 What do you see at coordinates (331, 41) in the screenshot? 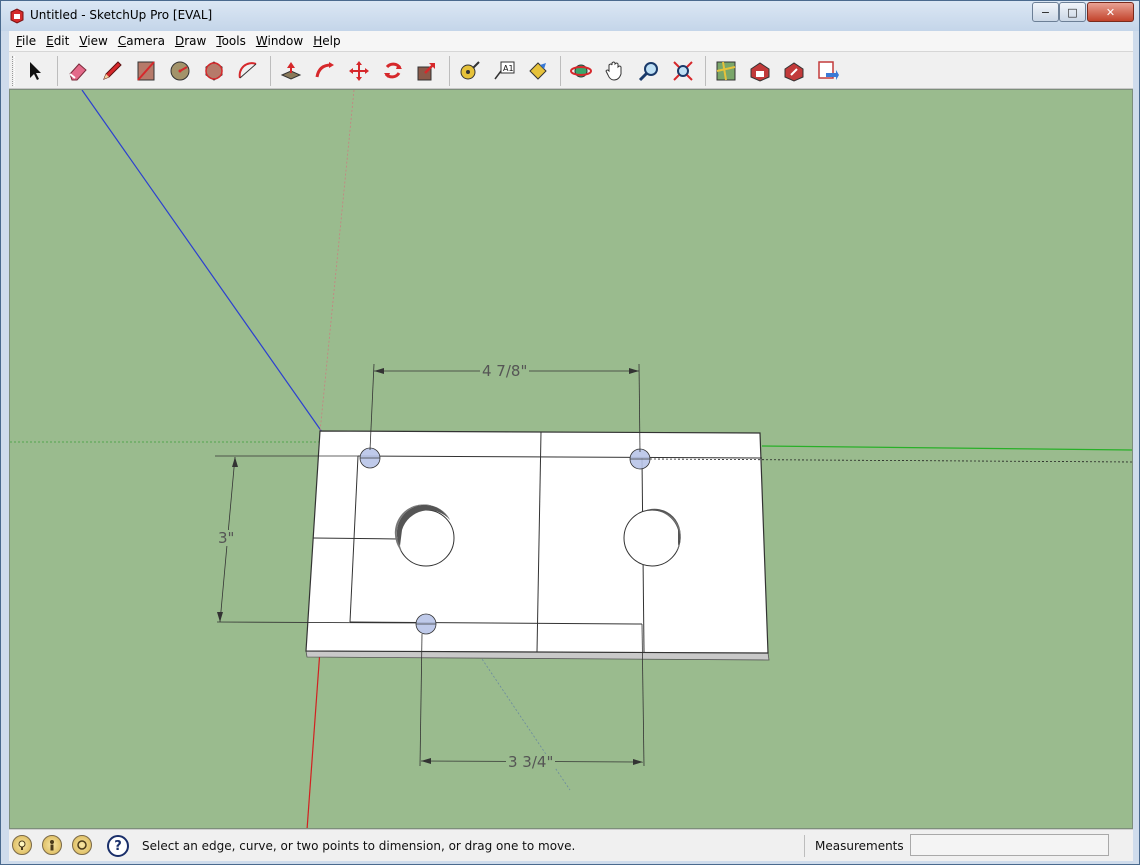
I see `menu-help-label: elp` at bounding box center [331, 41].